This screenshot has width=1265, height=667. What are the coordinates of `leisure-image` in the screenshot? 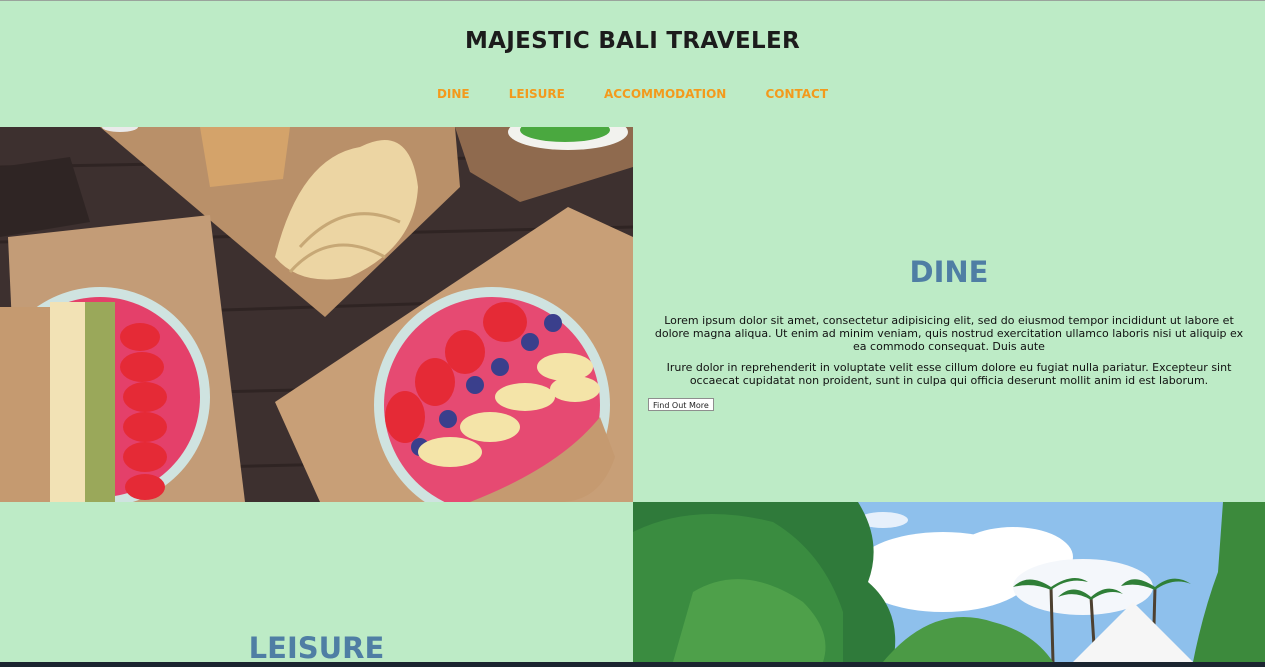 It's located at (949, 582).